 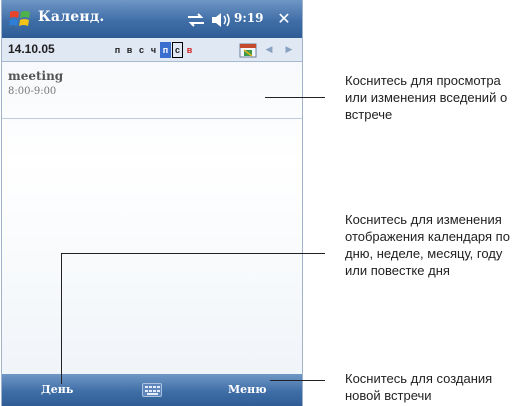 I want to click on leader-line-view-horizontal, so click(x=193, y=253).